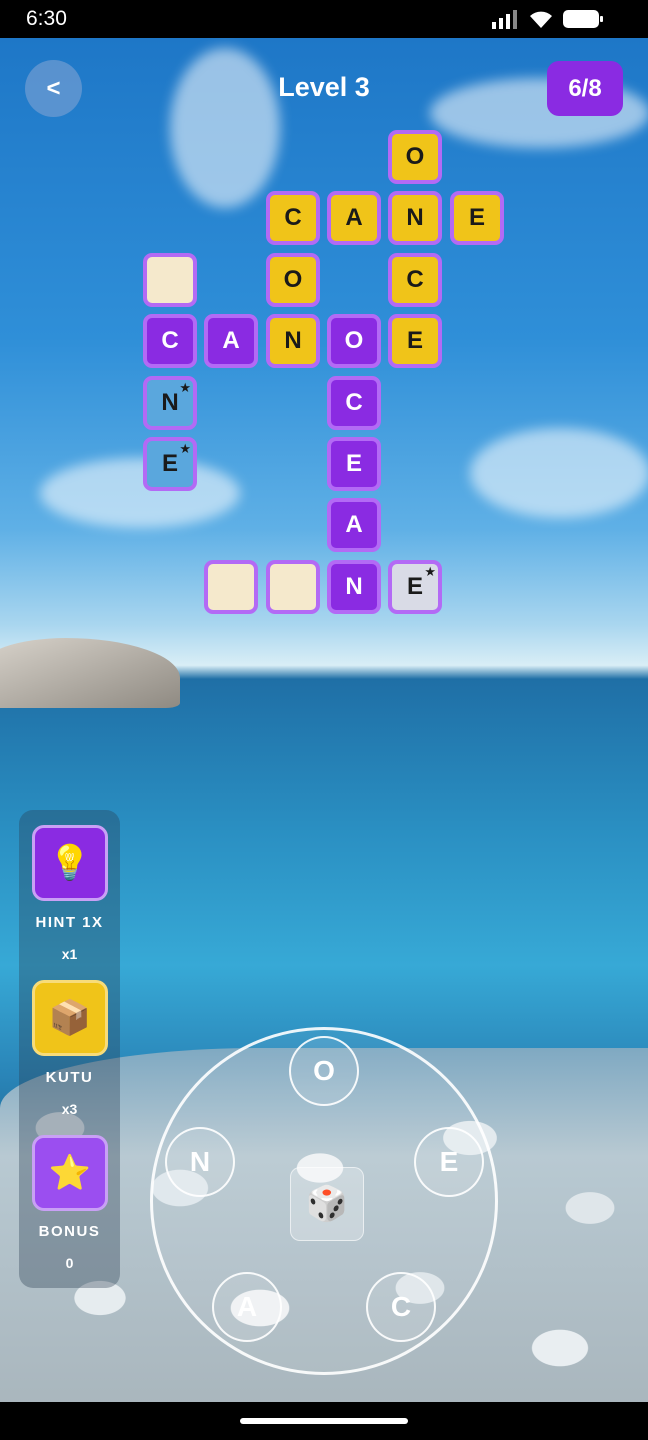  What do you see at coordinates (69, 1077) in the screenshot?
I see `box-label: KUTU` at bounding box center [69, 1077].